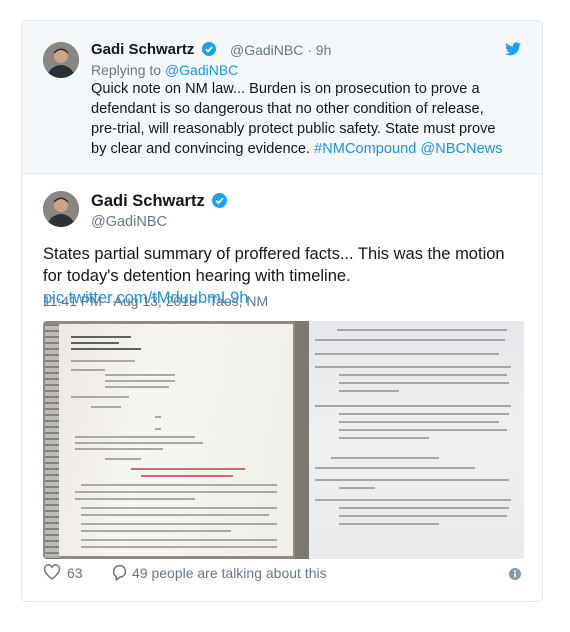 The width and height of the screenshot is (570, 632). Describe the element at coordinates (75, 573) in the screenshot. I see `like-count: 63` at that location.